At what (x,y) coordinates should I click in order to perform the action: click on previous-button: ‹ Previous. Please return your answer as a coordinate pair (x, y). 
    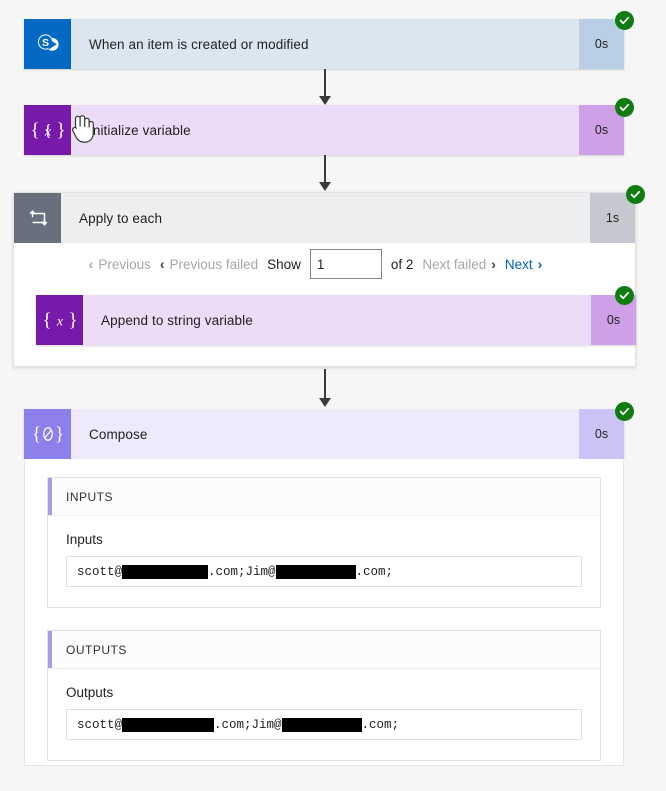
    Looking at the image, I should click on (120, 264).